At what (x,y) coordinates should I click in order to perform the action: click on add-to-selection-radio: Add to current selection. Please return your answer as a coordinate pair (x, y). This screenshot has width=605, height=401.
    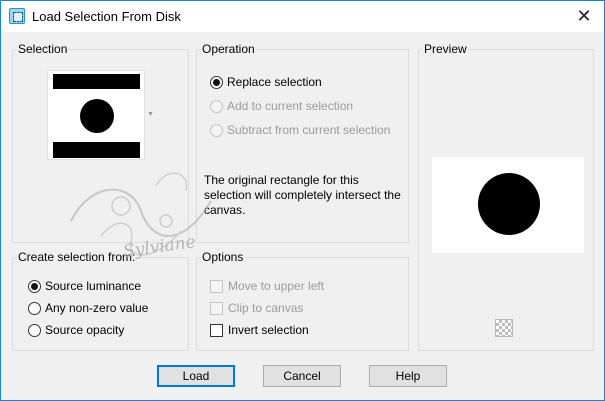
    Looking at the image, I should click on (281, 106).